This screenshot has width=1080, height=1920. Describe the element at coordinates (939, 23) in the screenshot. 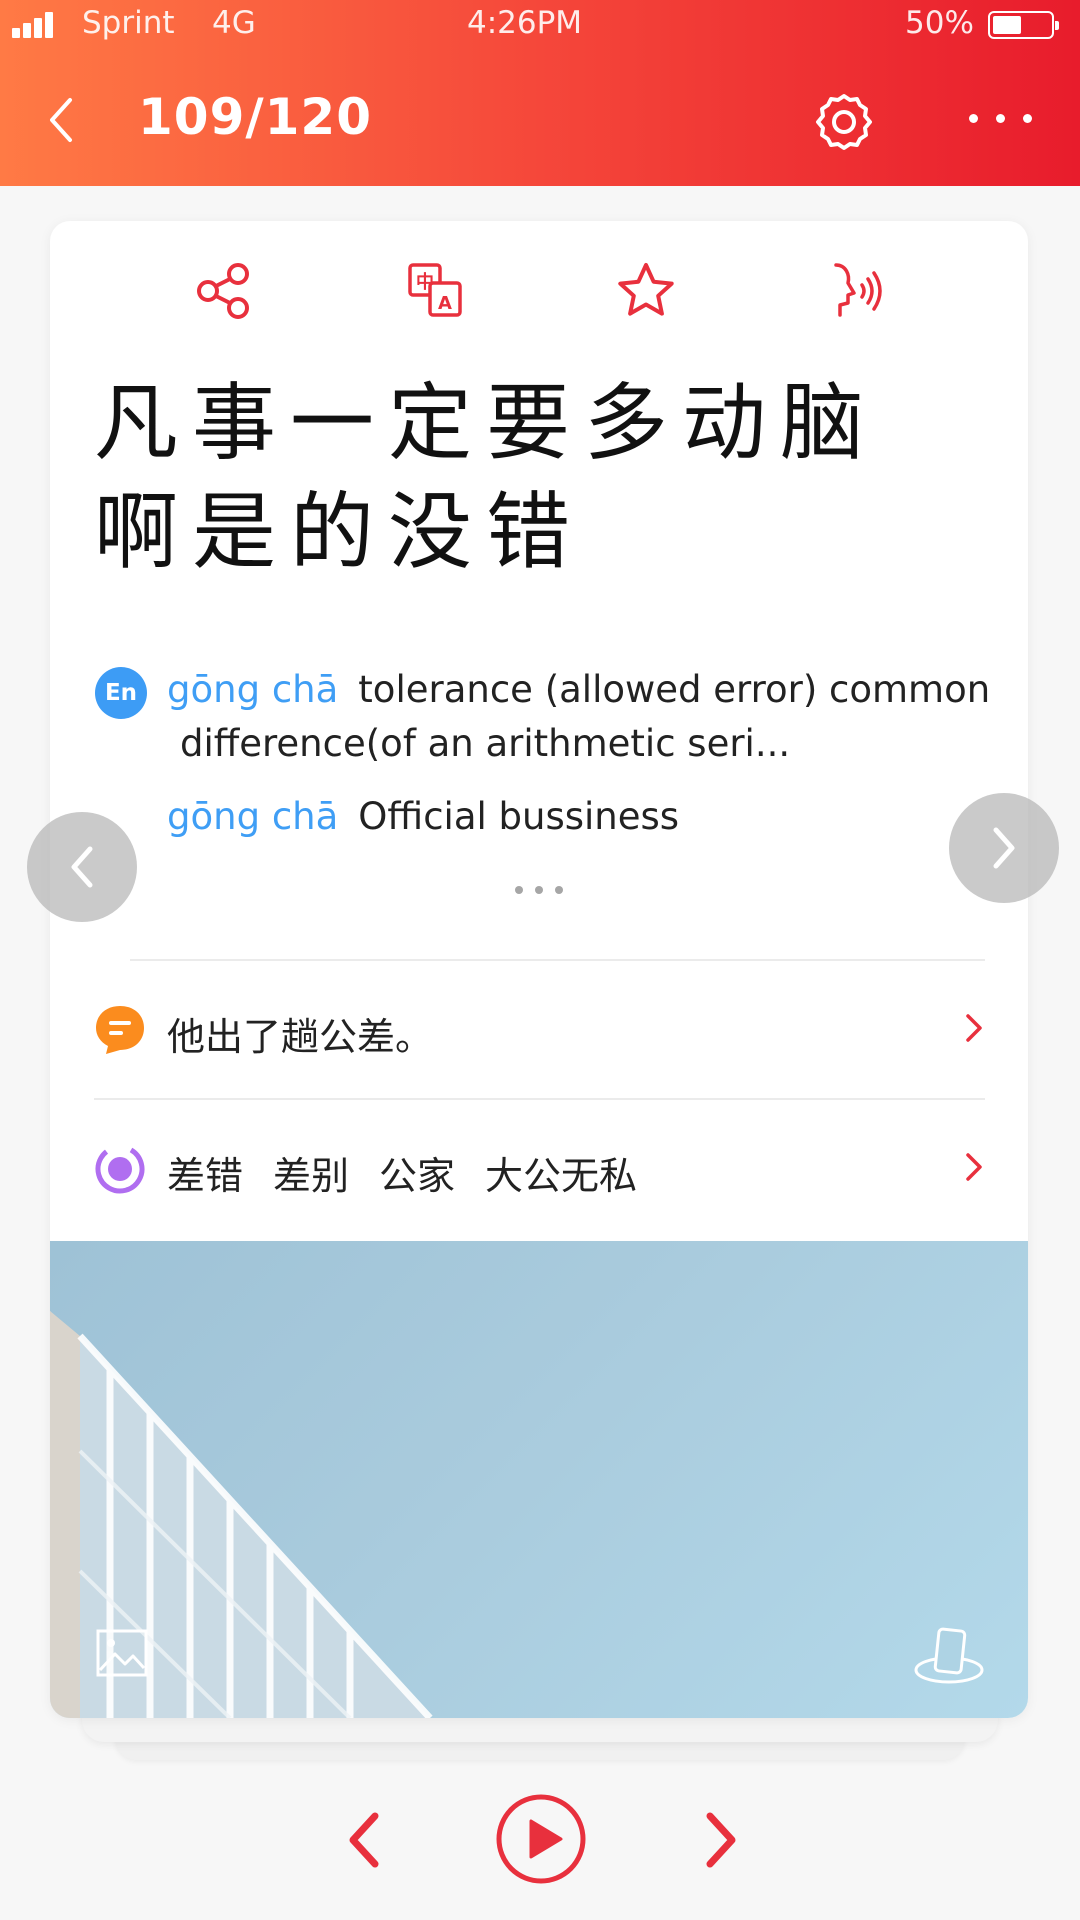

I see `battery-percent: 50%` at that location.